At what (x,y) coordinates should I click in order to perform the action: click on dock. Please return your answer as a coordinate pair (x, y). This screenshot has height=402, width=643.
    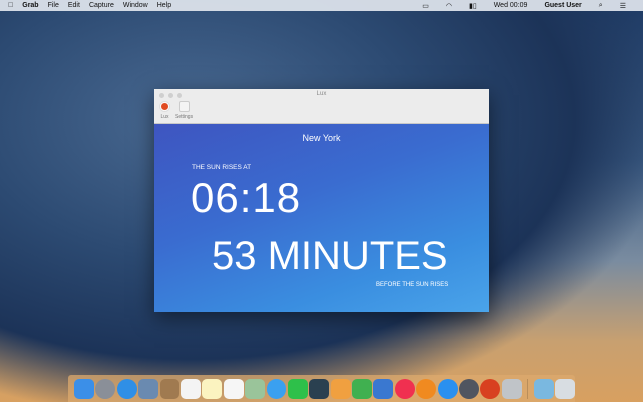
    Looking at the image, I should click on (321, 388).